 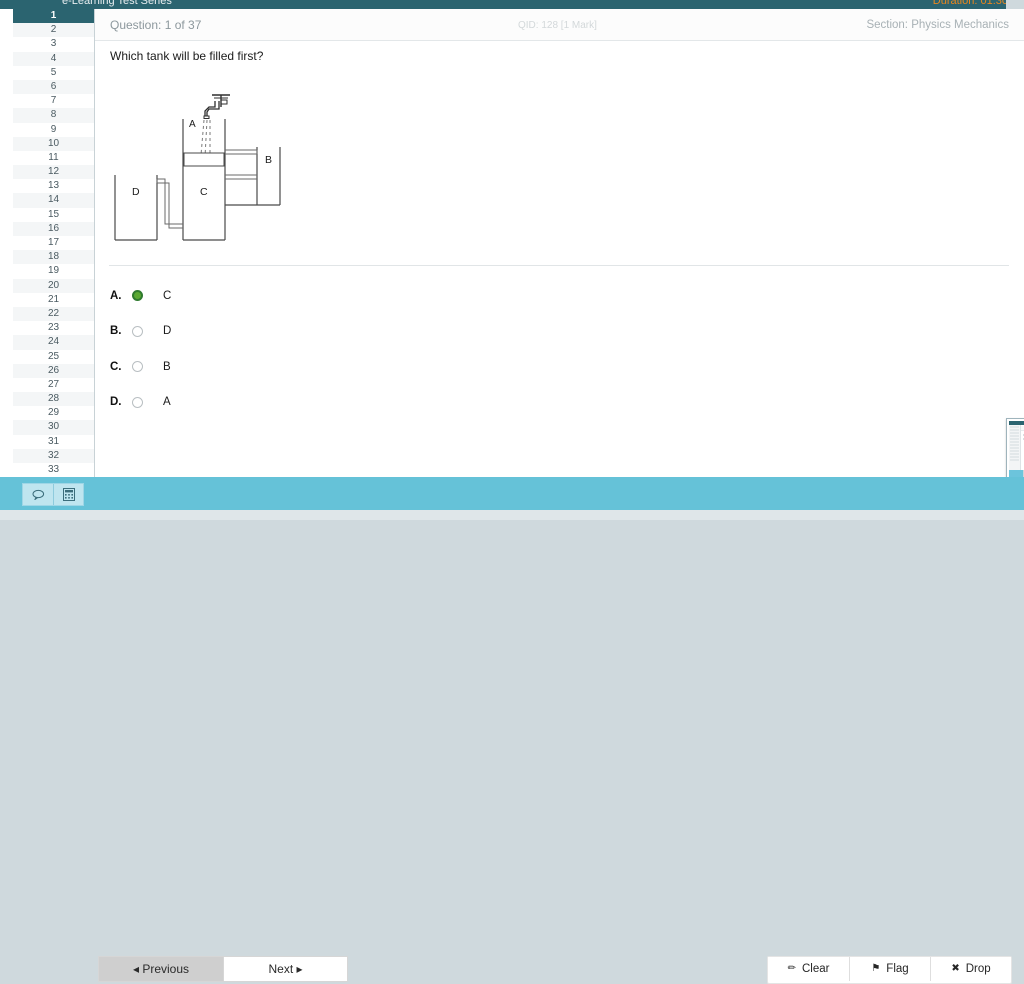 What do you see at coordinates (116, 331) in the screenshot?
I see `option-letter: B.` at bounding box center [116, 331].